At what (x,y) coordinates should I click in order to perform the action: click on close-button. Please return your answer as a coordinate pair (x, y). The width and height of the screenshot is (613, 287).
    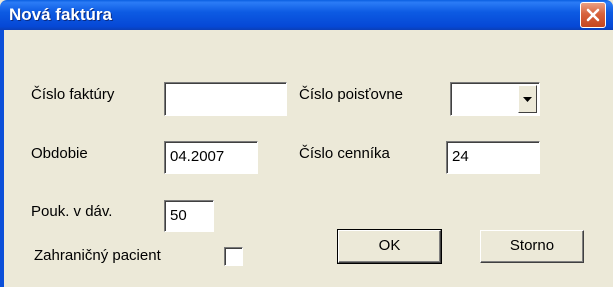
    Looking at the image, I should click on (593, 15).